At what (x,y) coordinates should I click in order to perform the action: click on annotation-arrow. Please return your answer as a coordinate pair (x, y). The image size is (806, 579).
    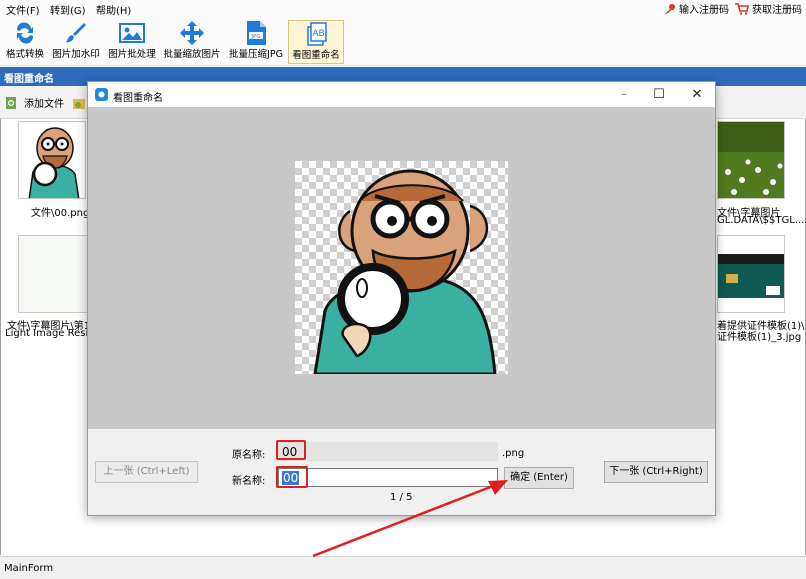
    Looking at the image, I should click on (410, 519).